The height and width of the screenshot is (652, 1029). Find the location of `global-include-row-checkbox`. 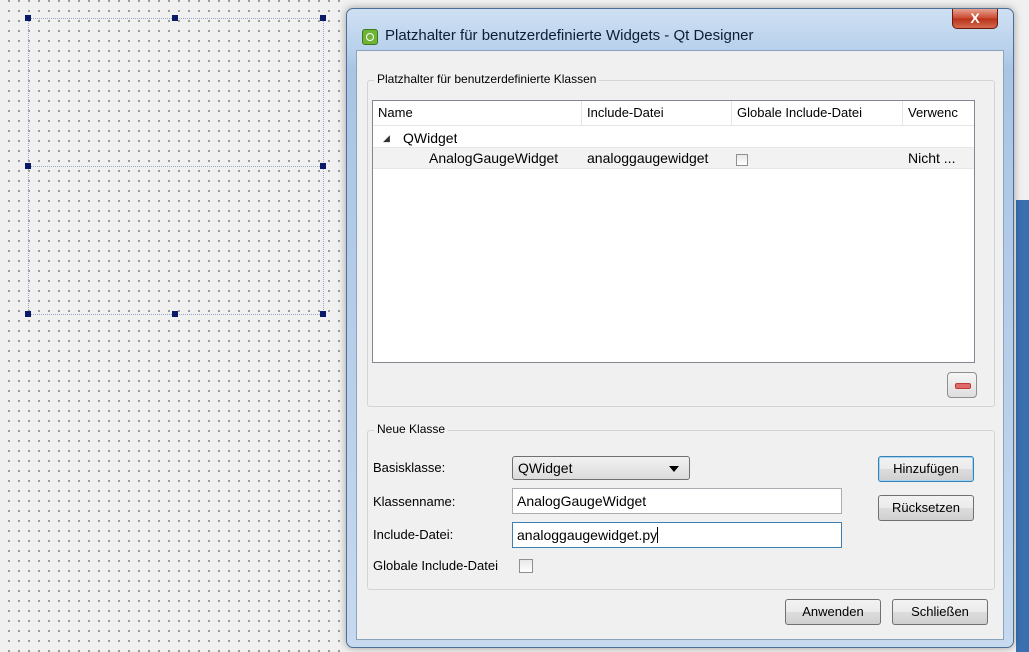

global-include-row-checkbox is located at coordinates (742, 160).